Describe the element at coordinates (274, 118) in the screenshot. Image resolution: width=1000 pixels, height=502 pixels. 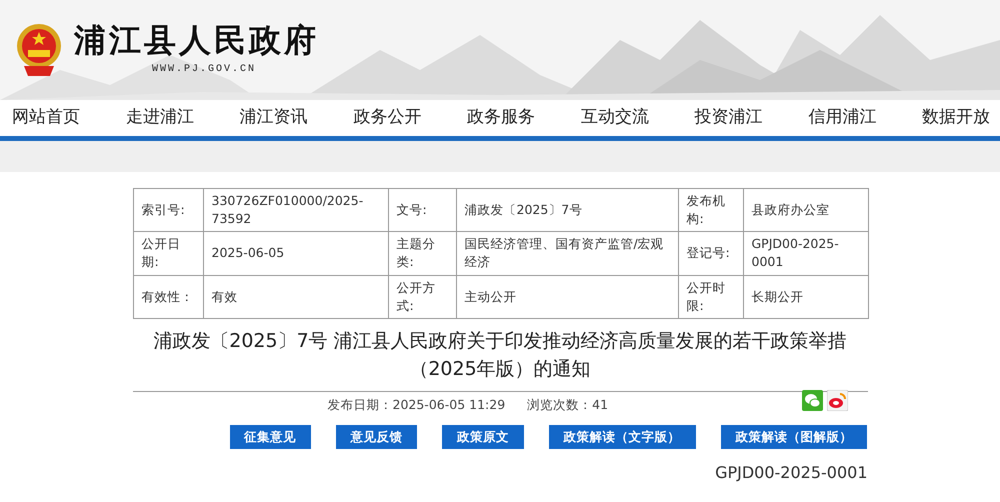
I see `nav-link: 浦江资讯` at that location.